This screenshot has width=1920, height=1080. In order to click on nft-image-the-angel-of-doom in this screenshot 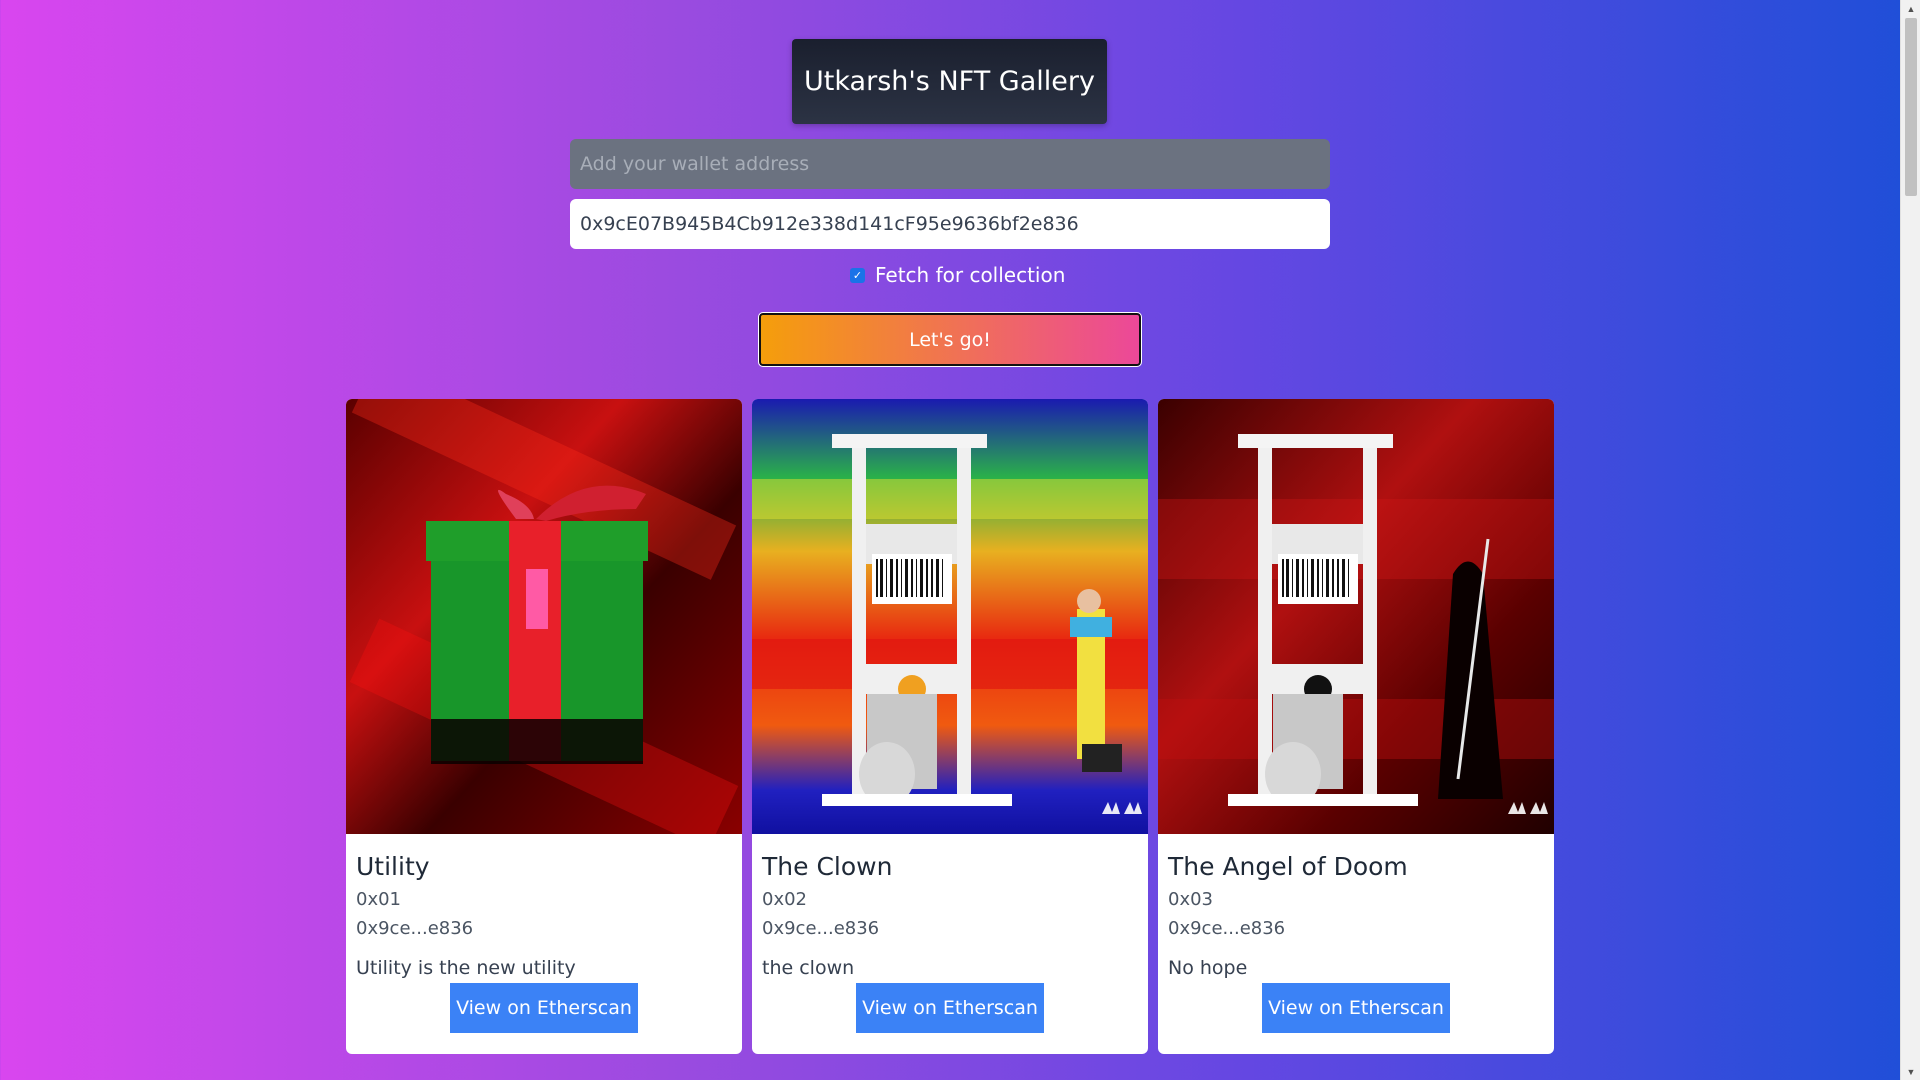, I will do `click(1356, 616)`.